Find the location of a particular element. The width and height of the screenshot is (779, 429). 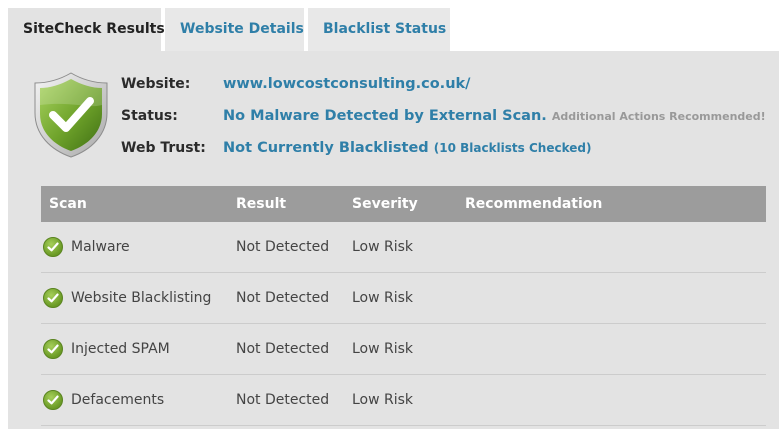

website-link: www.lowcostconsulting.co.uk/ is located at coordinates (346, 84).